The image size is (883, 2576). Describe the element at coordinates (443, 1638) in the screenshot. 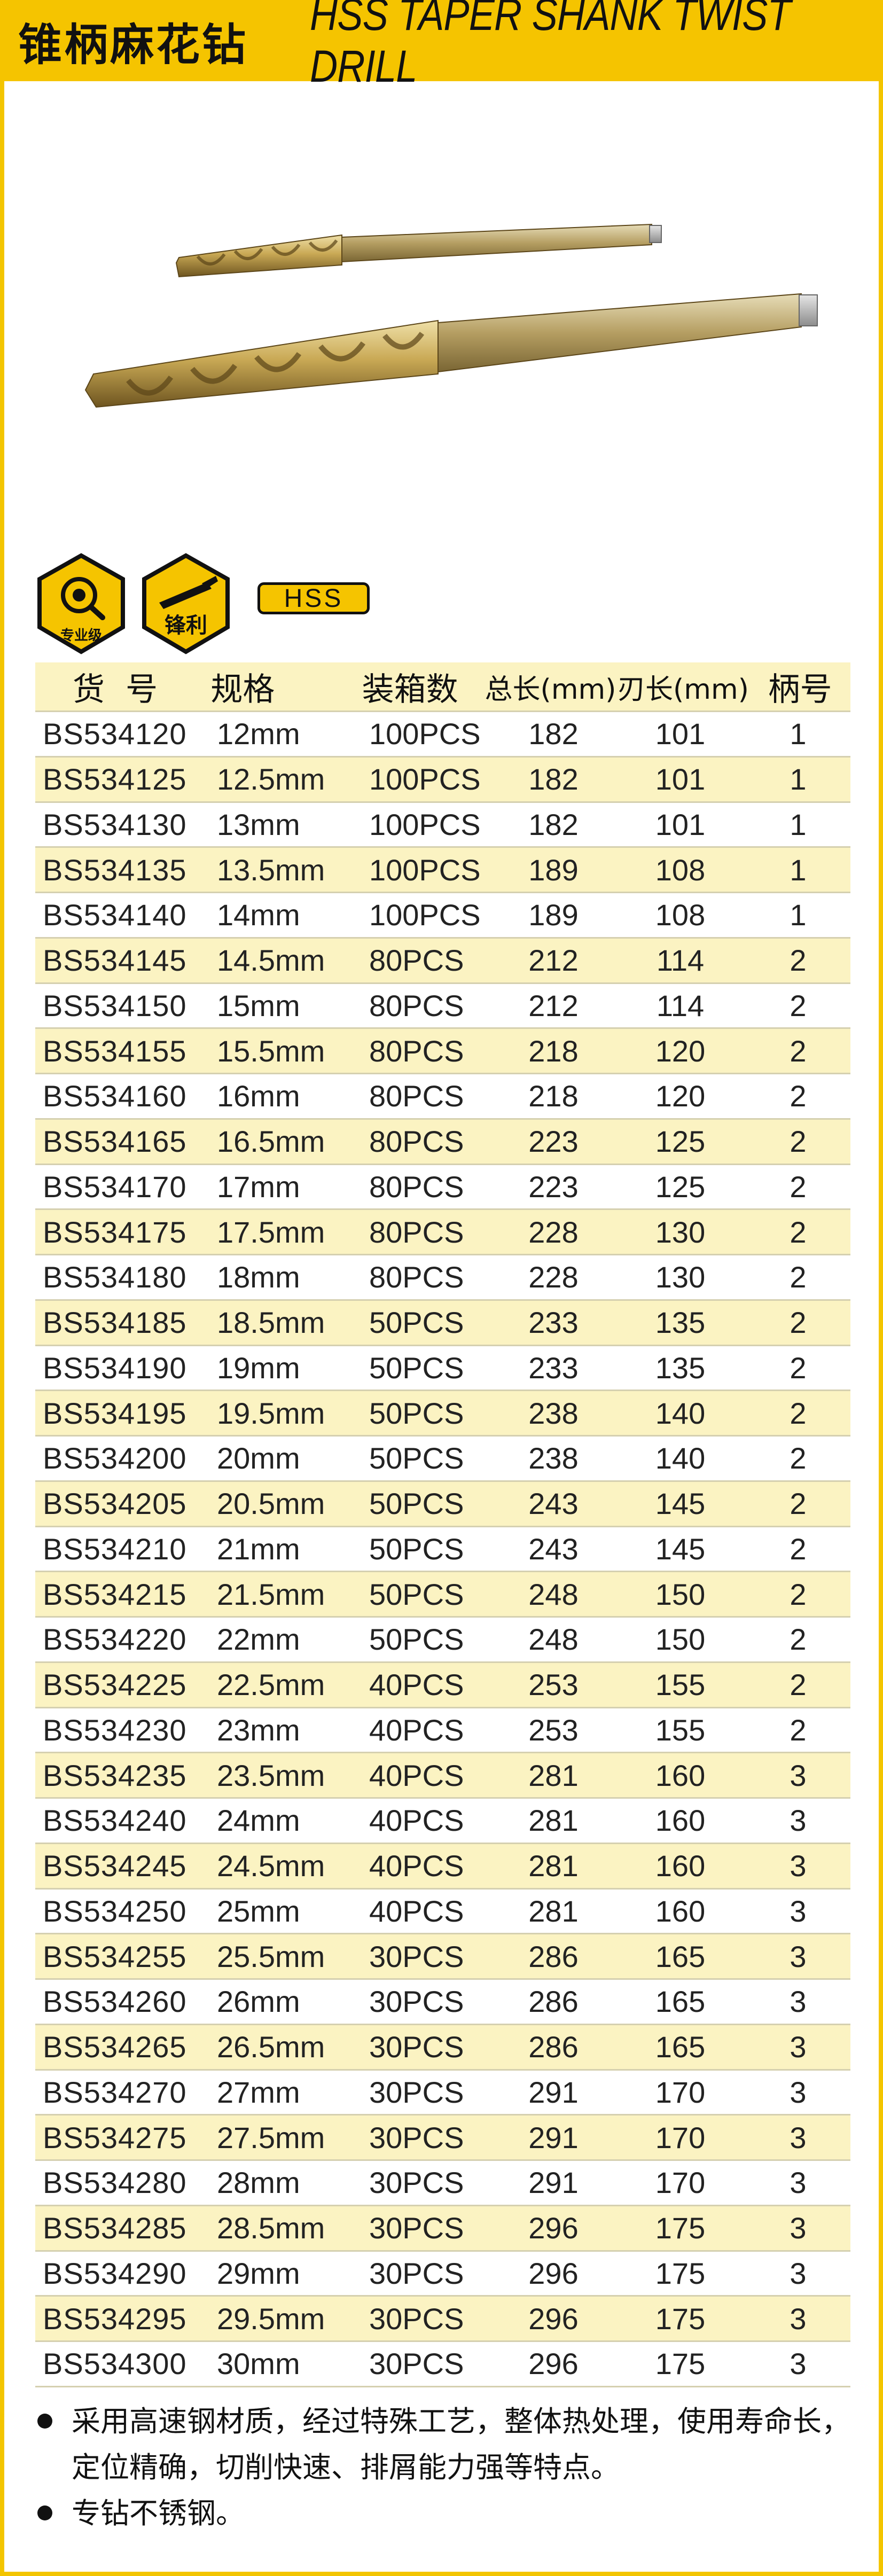

I see `table-row: BS534220 22mm 50PCS 248 150 2` at that location.